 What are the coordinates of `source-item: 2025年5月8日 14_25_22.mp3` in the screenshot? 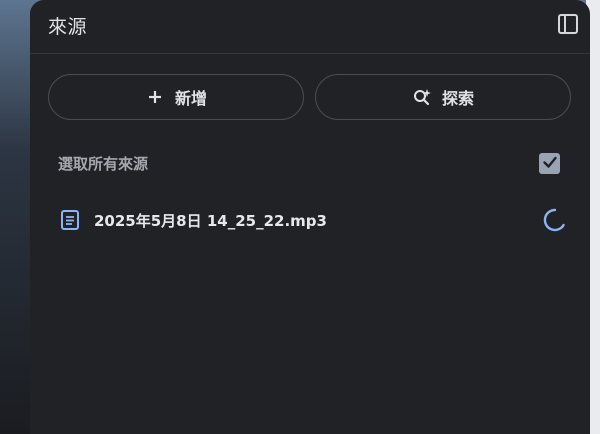 It's located at (308, 220).